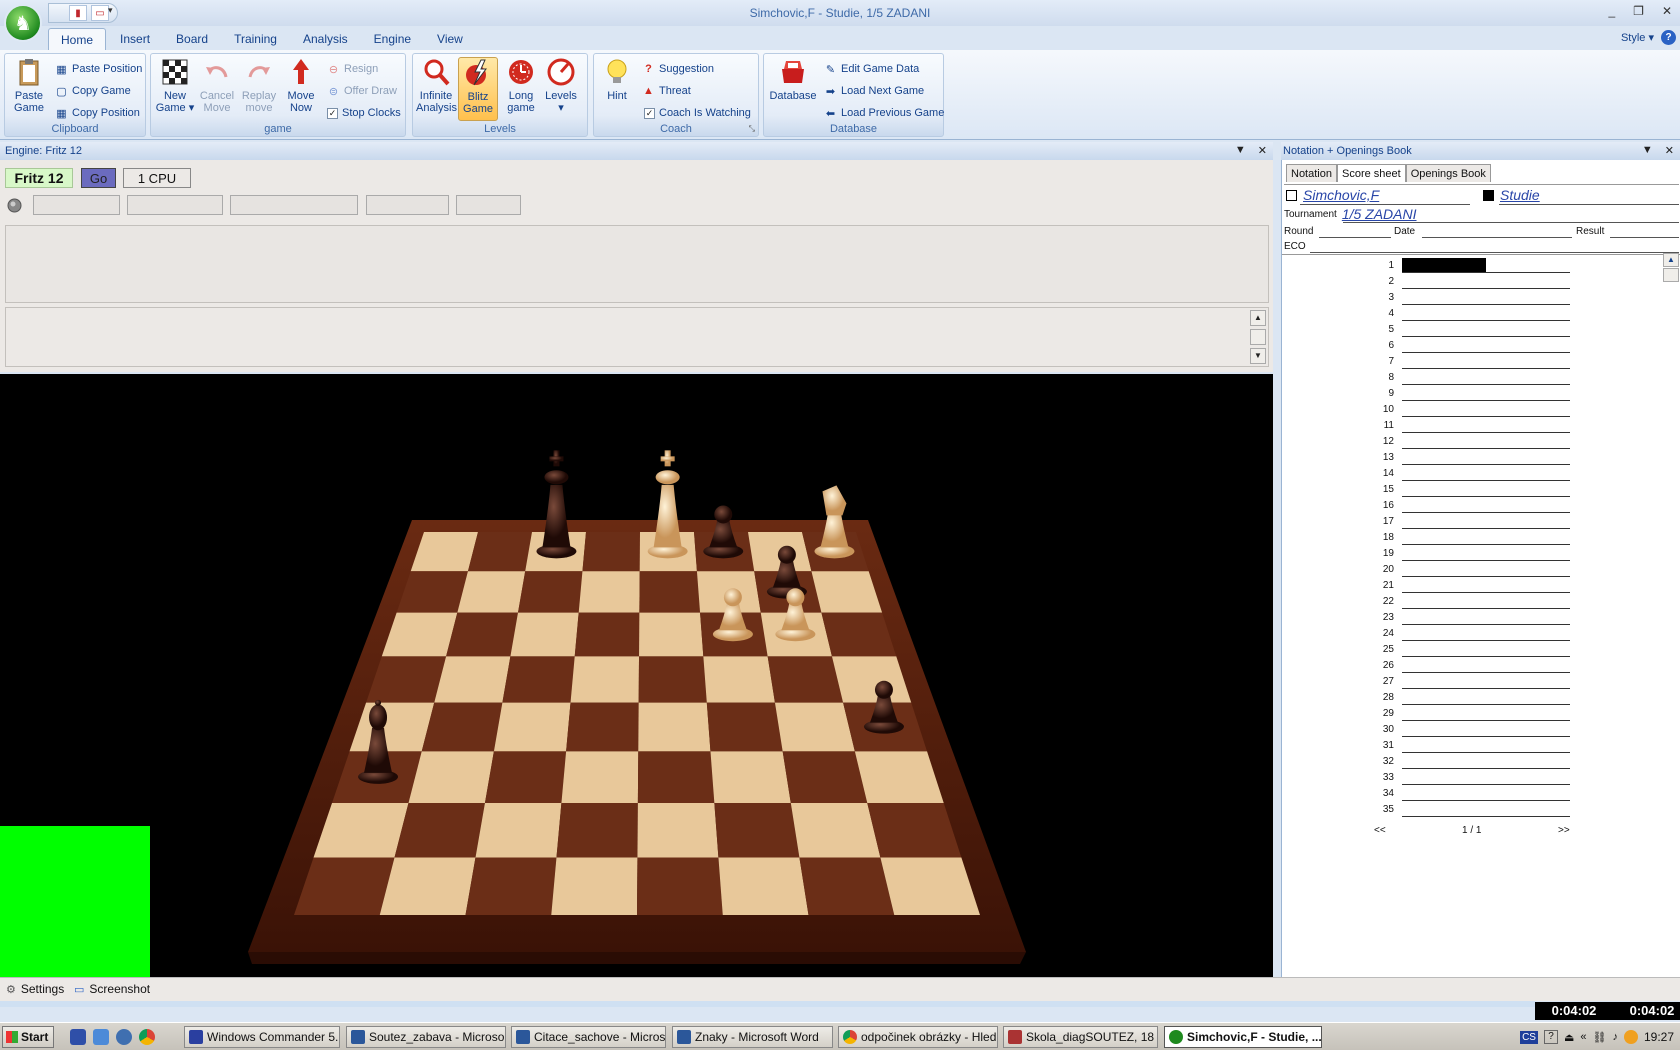 Image resolution: width=1680 pixels, height=1050 pixels. I want to click on tab-score-sheet: Score sheet, so click(1371, 173).